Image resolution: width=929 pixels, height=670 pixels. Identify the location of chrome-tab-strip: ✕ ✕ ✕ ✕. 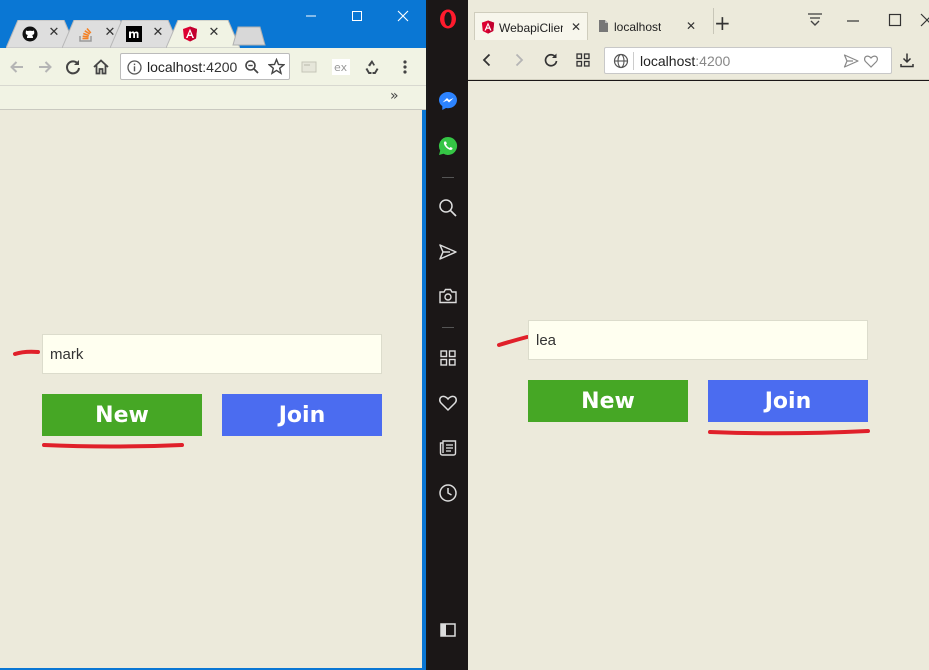
(213, 24).